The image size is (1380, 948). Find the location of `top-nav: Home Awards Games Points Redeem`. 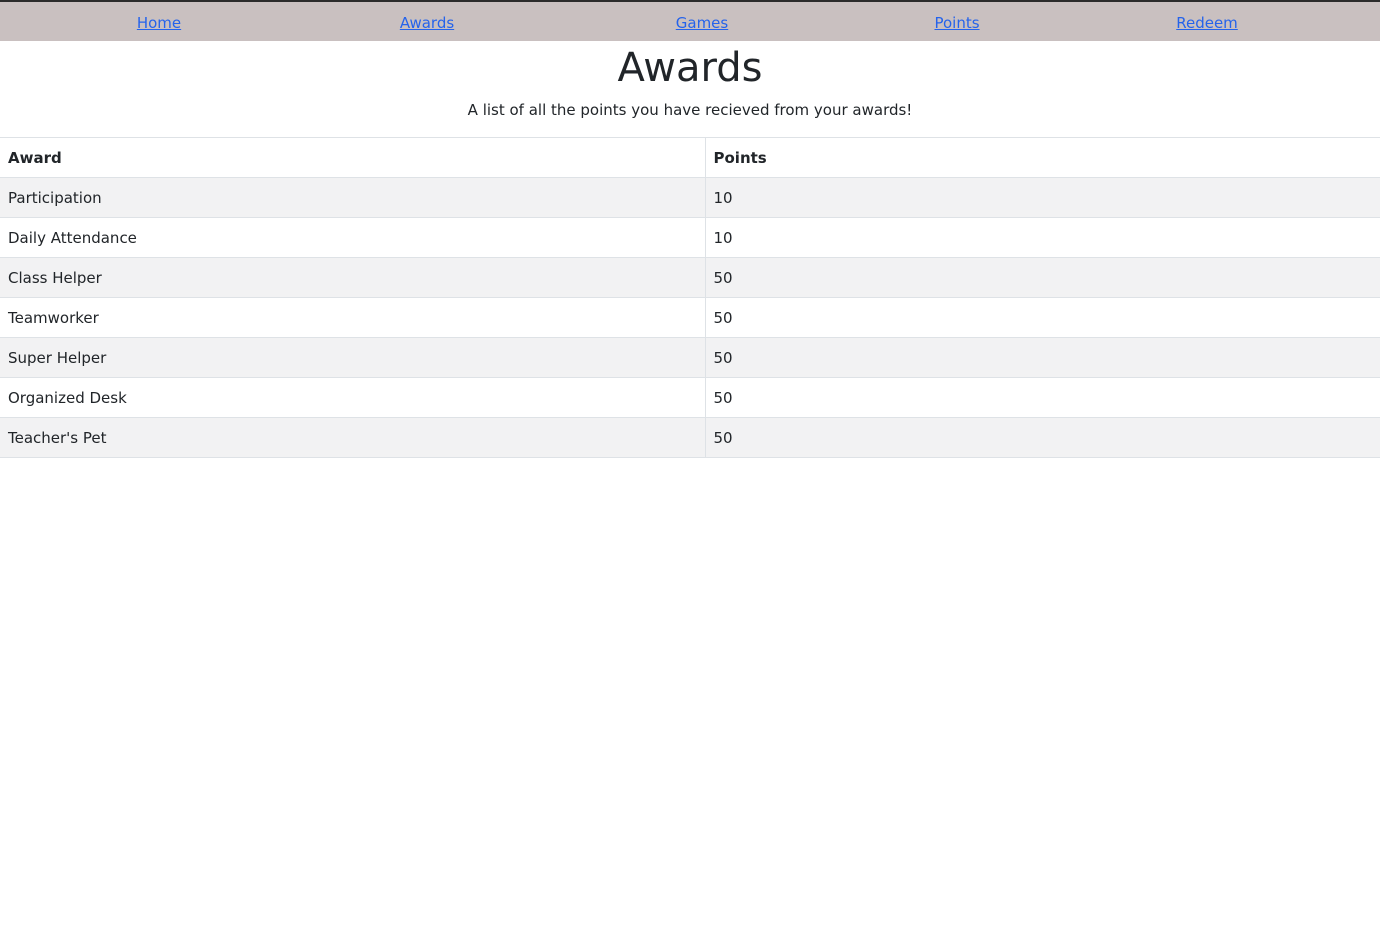

top-nav: Home Awards Games Points Redeem is located at coordinates (690, 20).